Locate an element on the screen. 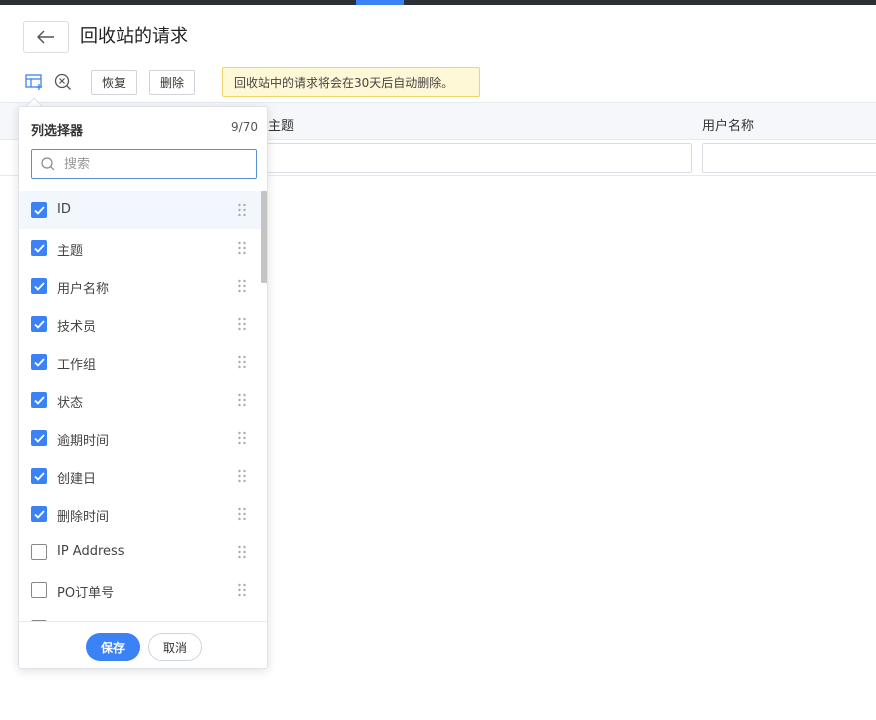 The image size is (876, 720). restore-button: 恢复 is located at coordinates (114, 82).